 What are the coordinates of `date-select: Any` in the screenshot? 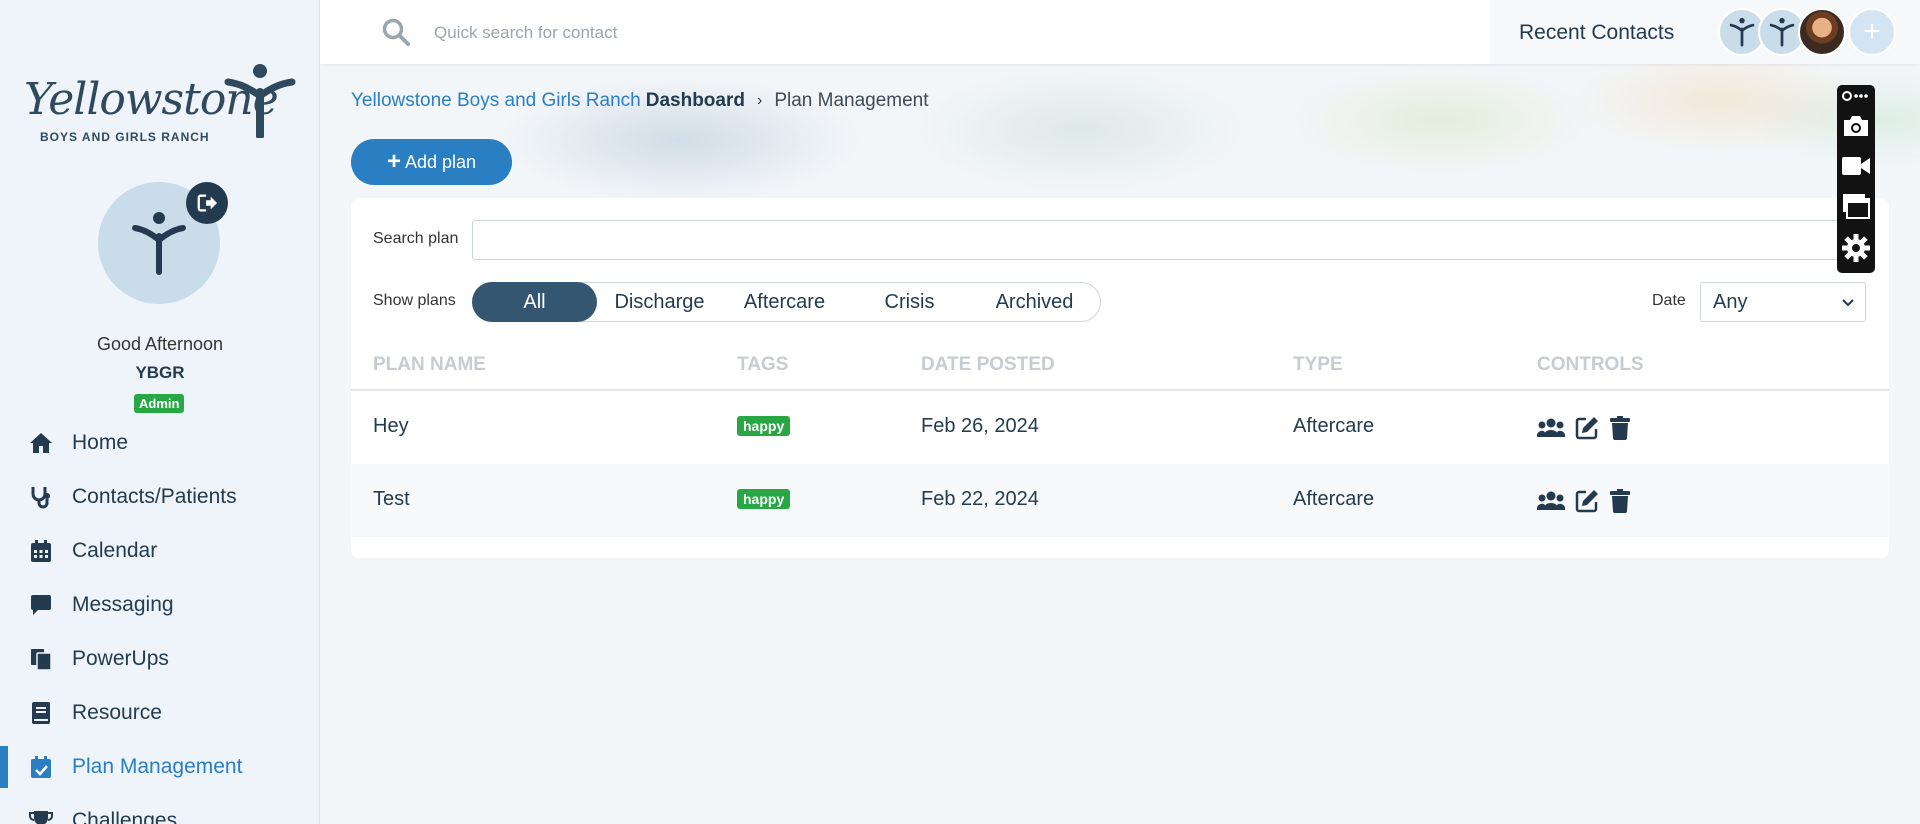 It's located at (1783, 302).